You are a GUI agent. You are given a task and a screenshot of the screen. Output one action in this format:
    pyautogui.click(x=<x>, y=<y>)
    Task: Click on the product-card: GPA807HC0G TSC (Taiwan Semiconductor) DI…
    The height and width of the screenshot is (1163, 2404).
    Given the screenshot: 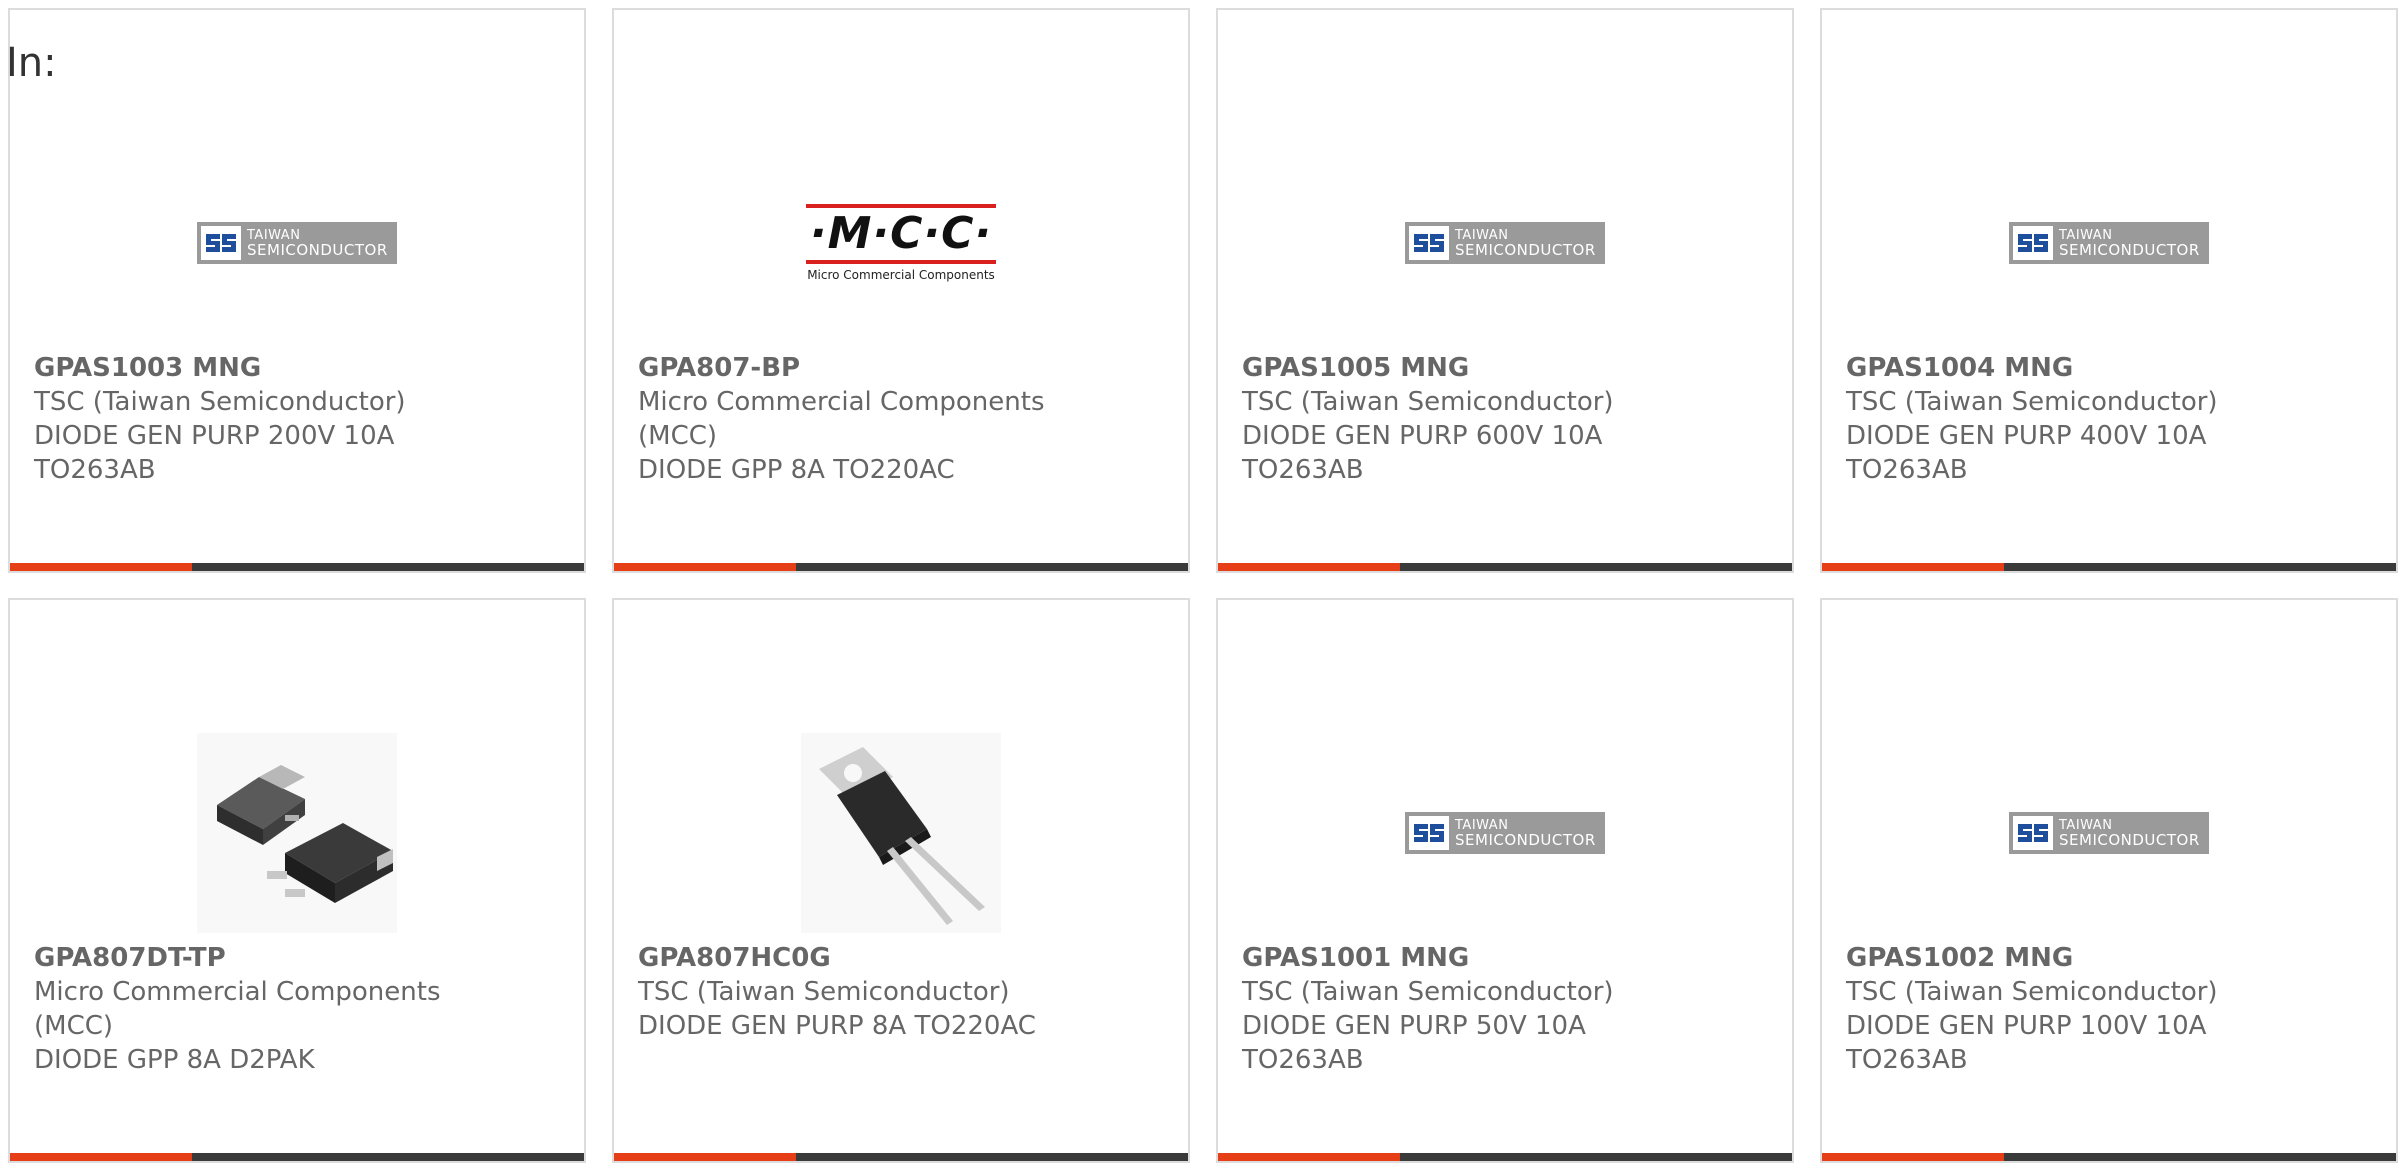 What is the action you would take?
    pyautogui.click(x=901, y=880)
    